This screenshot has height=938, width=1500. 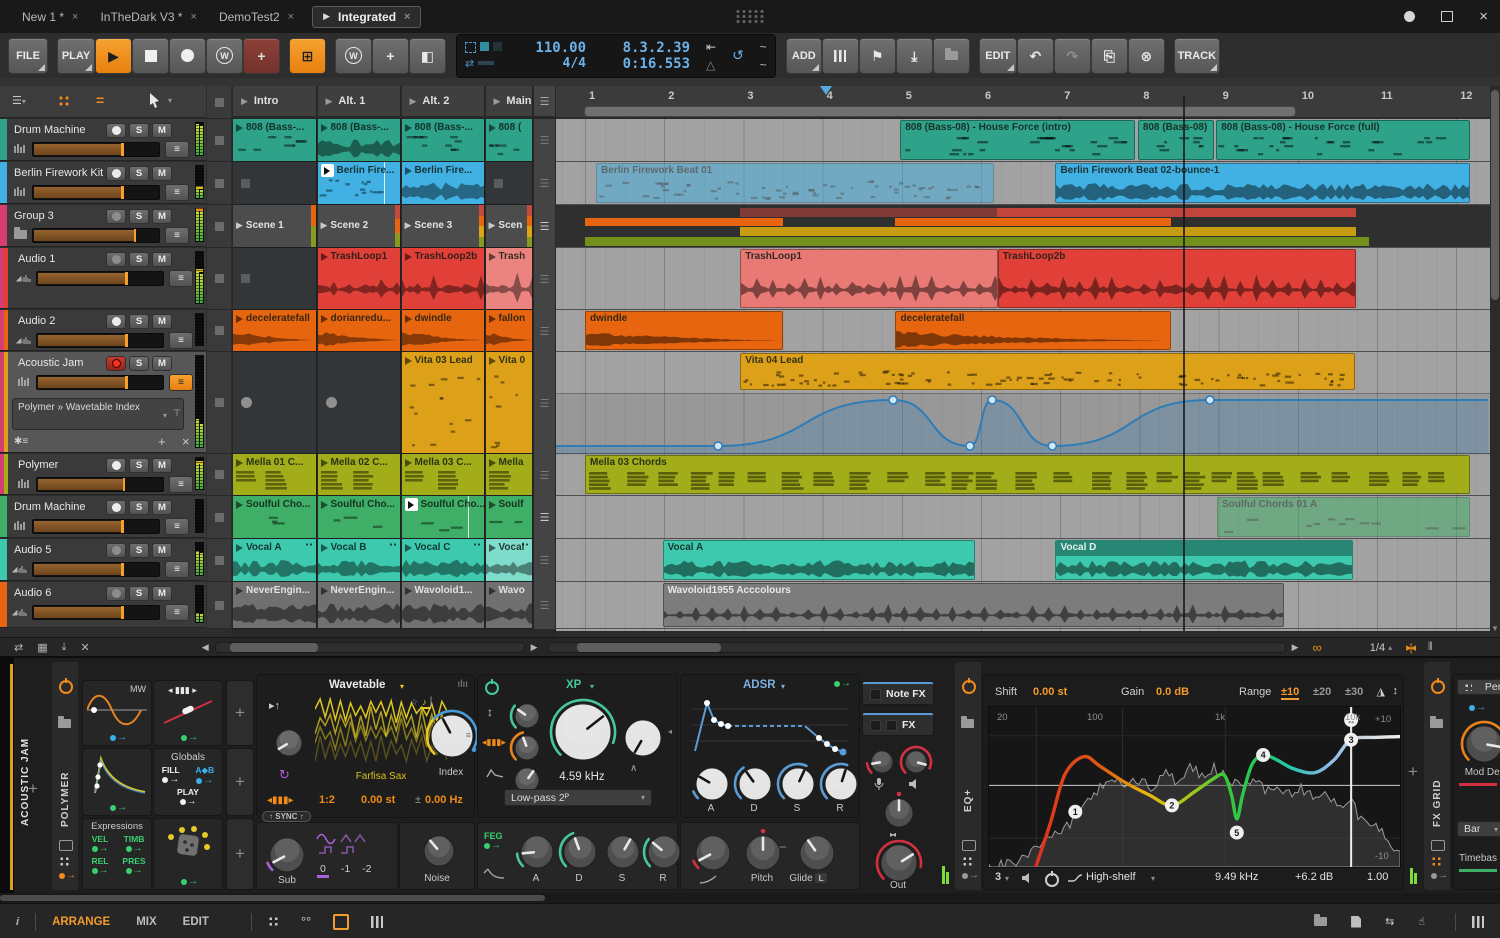 I want to click on track-name: Drum Machine, so click(x=50, y=130).